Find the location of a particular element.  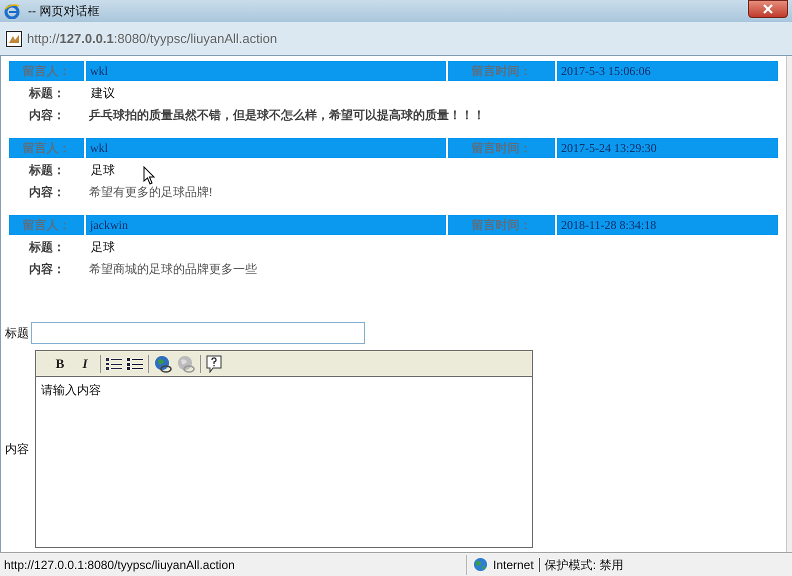

title-input-field is located at coordinates (198, 333).